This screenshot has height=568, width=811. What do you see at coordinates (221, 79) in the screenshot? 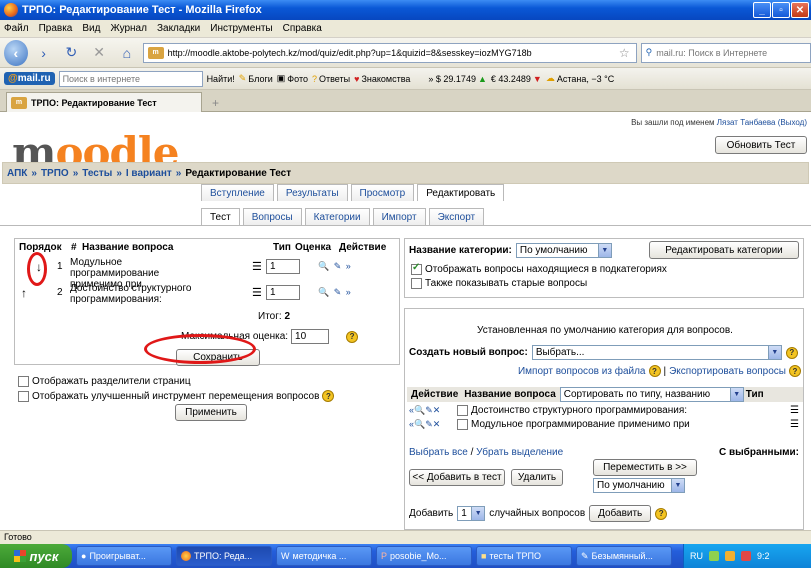
I see `mailru-find-button: Найти!` at bounding box center [221, 79].